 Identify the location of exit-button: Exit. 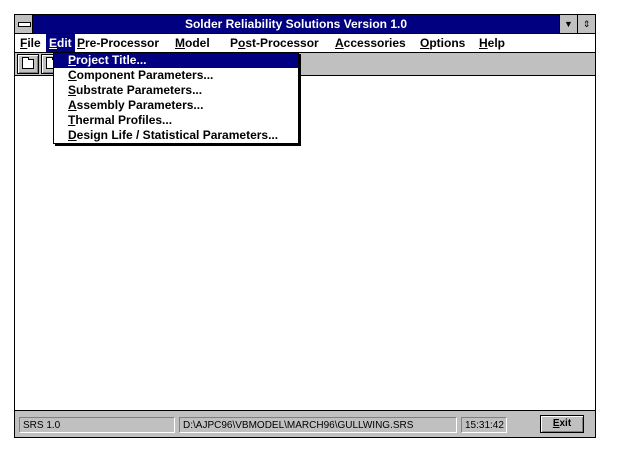
(562, 424).